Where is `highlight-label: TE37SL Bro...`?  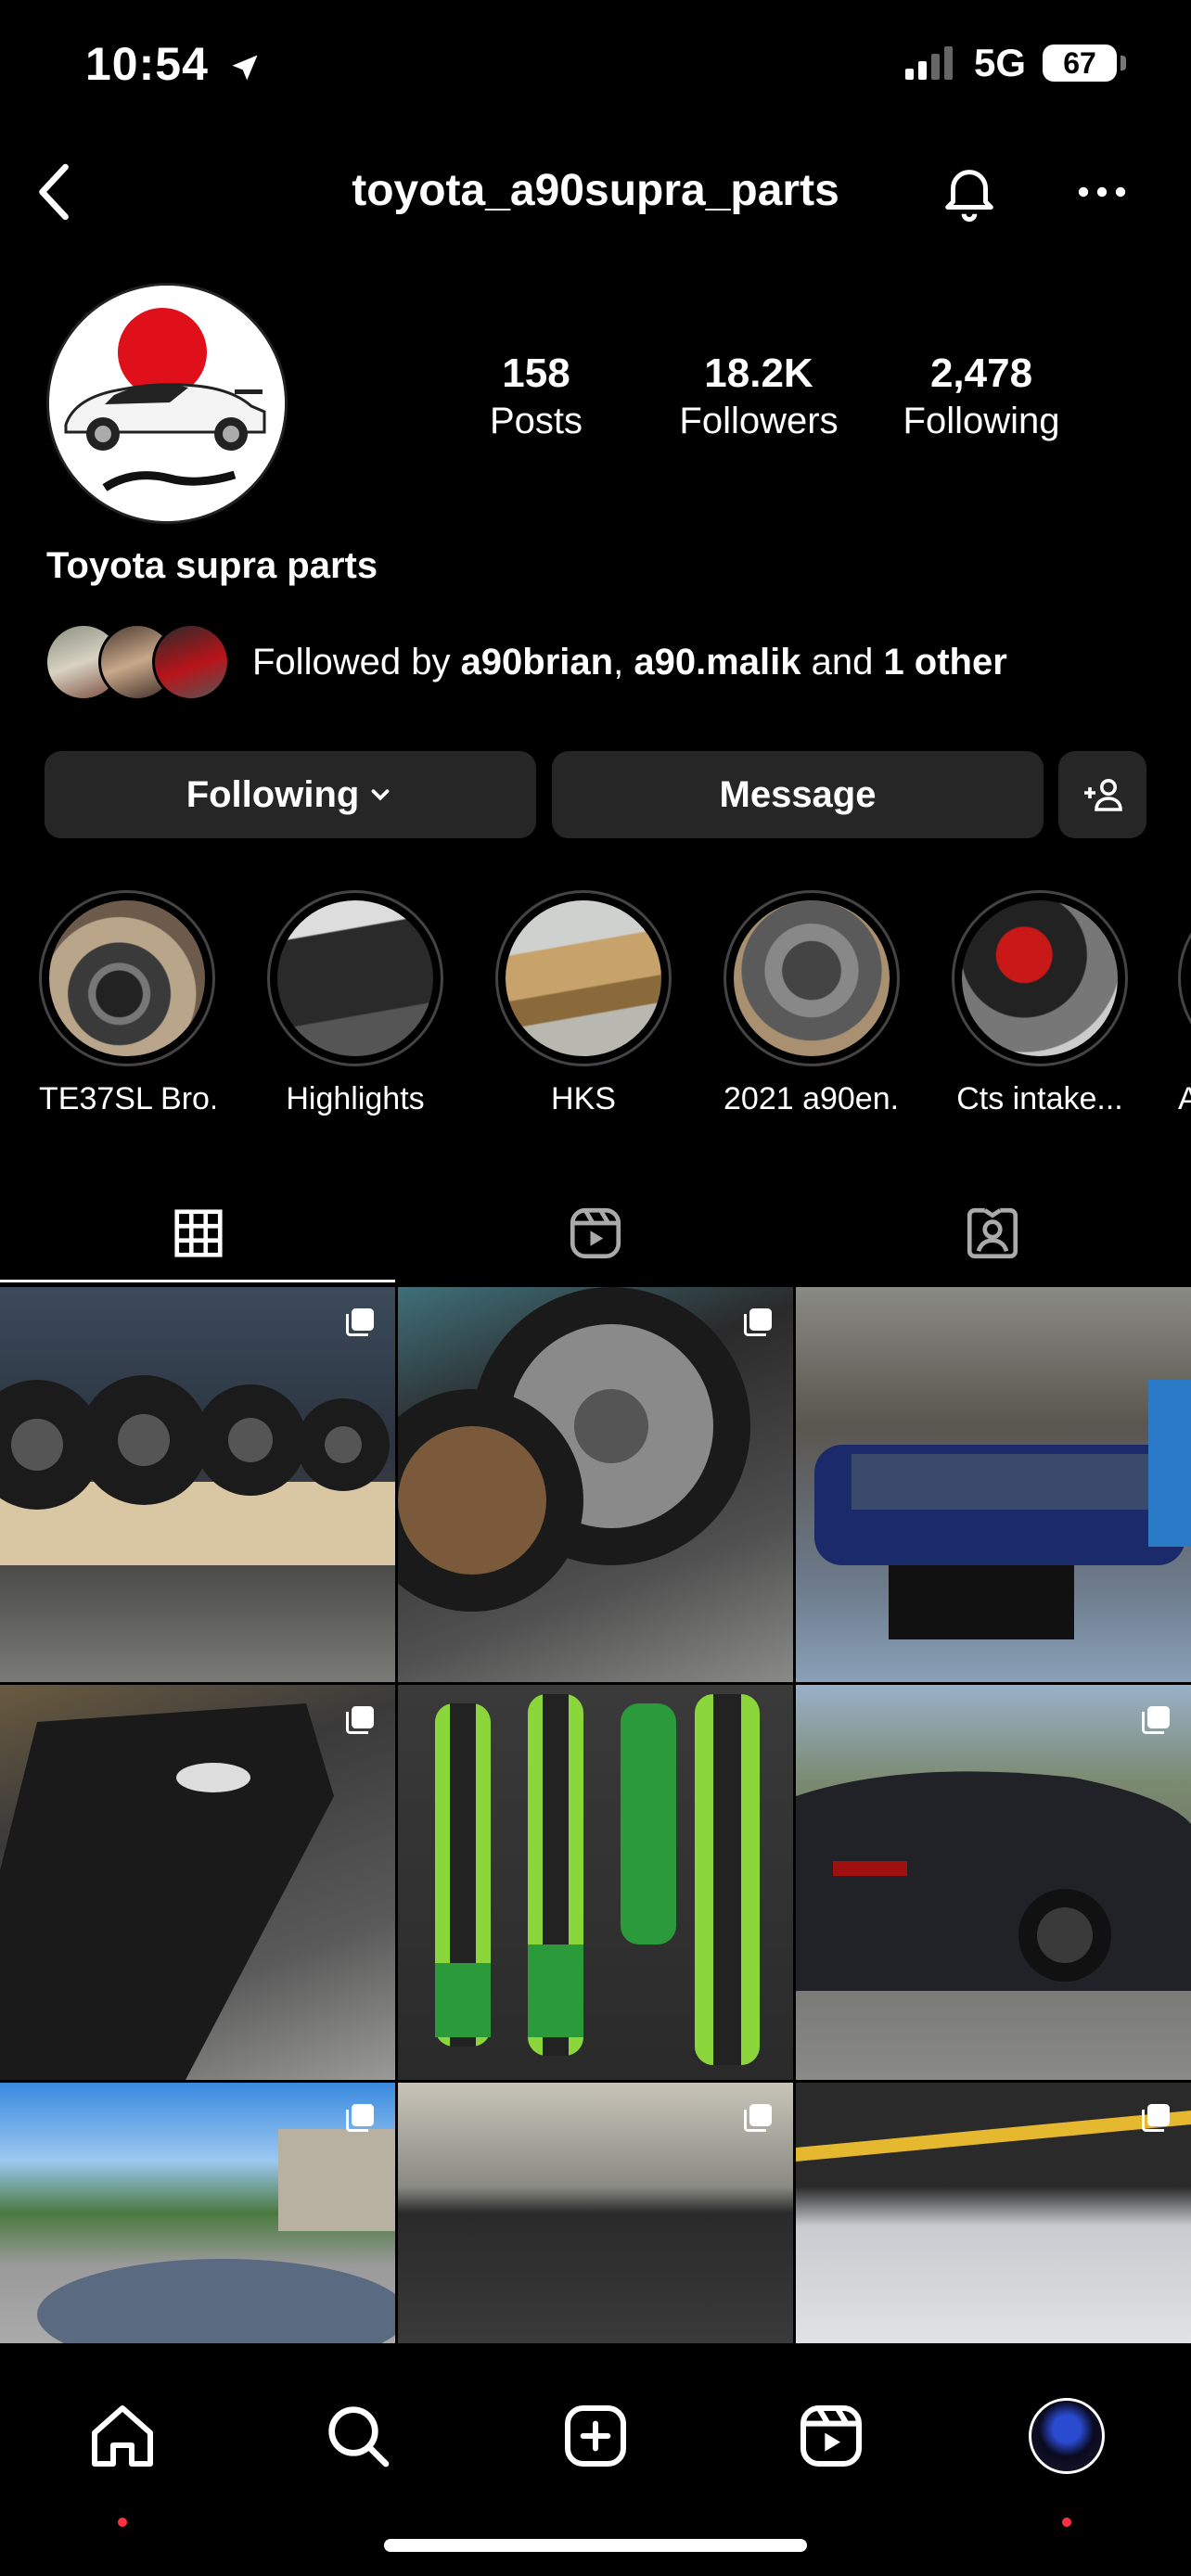
highlight-label: TE37SL Bro... is located at coordinates (127, 1098).